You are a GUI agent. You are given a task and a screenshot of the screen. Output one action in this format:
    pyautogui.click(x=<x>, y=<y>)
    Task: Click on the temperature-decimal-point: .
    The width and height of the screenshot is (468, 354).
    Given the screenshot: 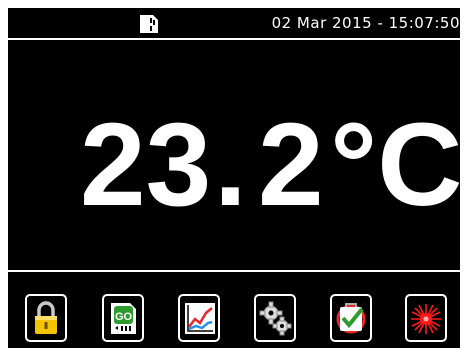 What is the action you would take?
    pyautogui.click(x=230, y=165)
    